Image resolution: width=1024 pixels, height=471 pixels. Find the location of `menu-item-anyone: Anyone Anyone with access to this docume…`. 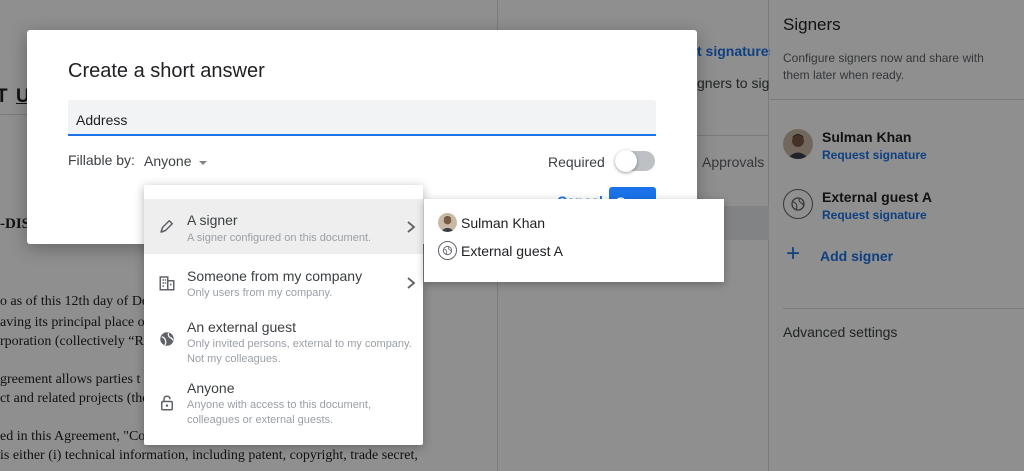

menu-item-anyone: Anyone Anyone with access to this docume… is located at coordinates (283, 402).